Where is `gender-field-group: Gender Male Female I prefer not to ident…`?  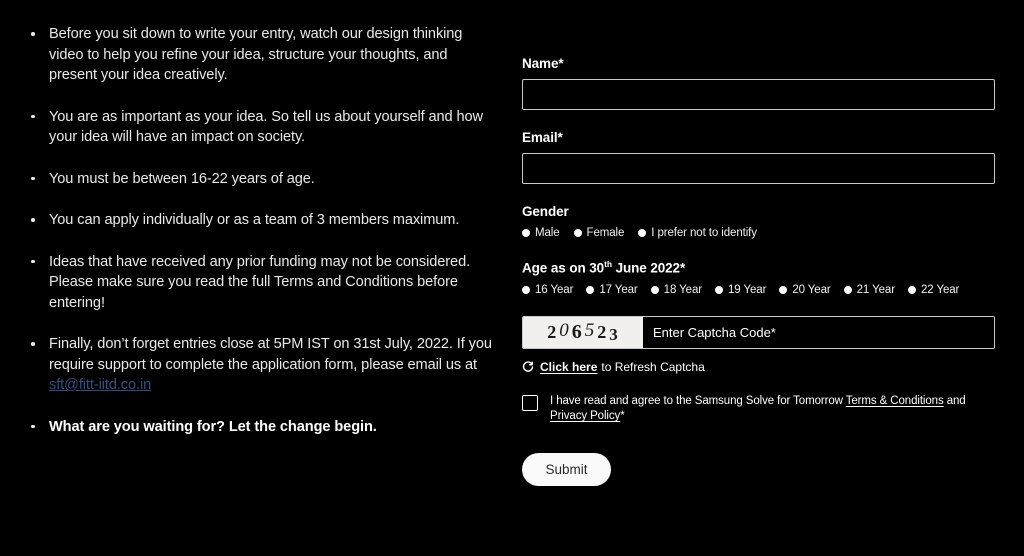 gender-field-group: Gender Male Female I prefer not to ident… is located at coordinates (767, 221).